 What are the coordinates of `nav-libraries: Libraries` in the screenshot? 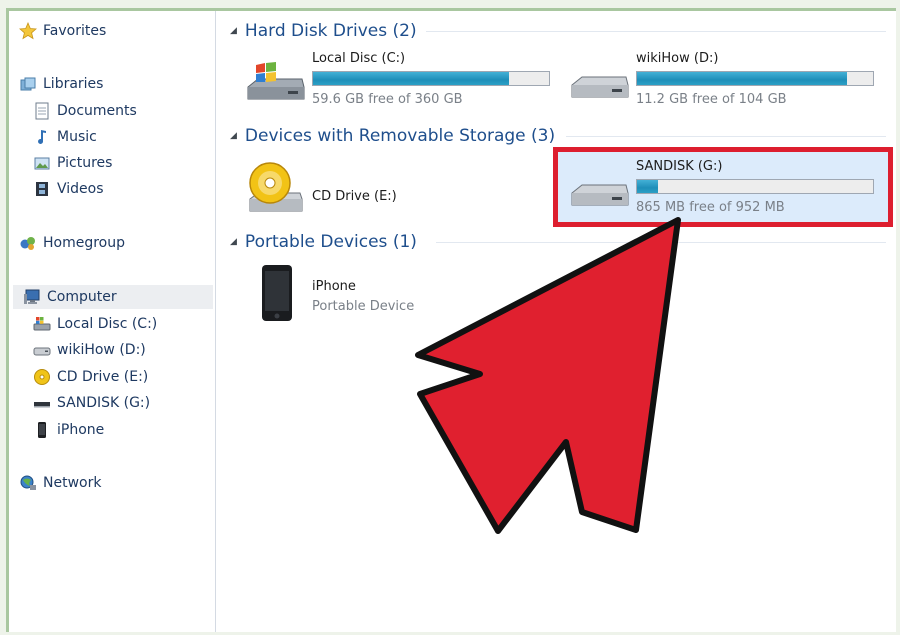 It's located at (61, 84).